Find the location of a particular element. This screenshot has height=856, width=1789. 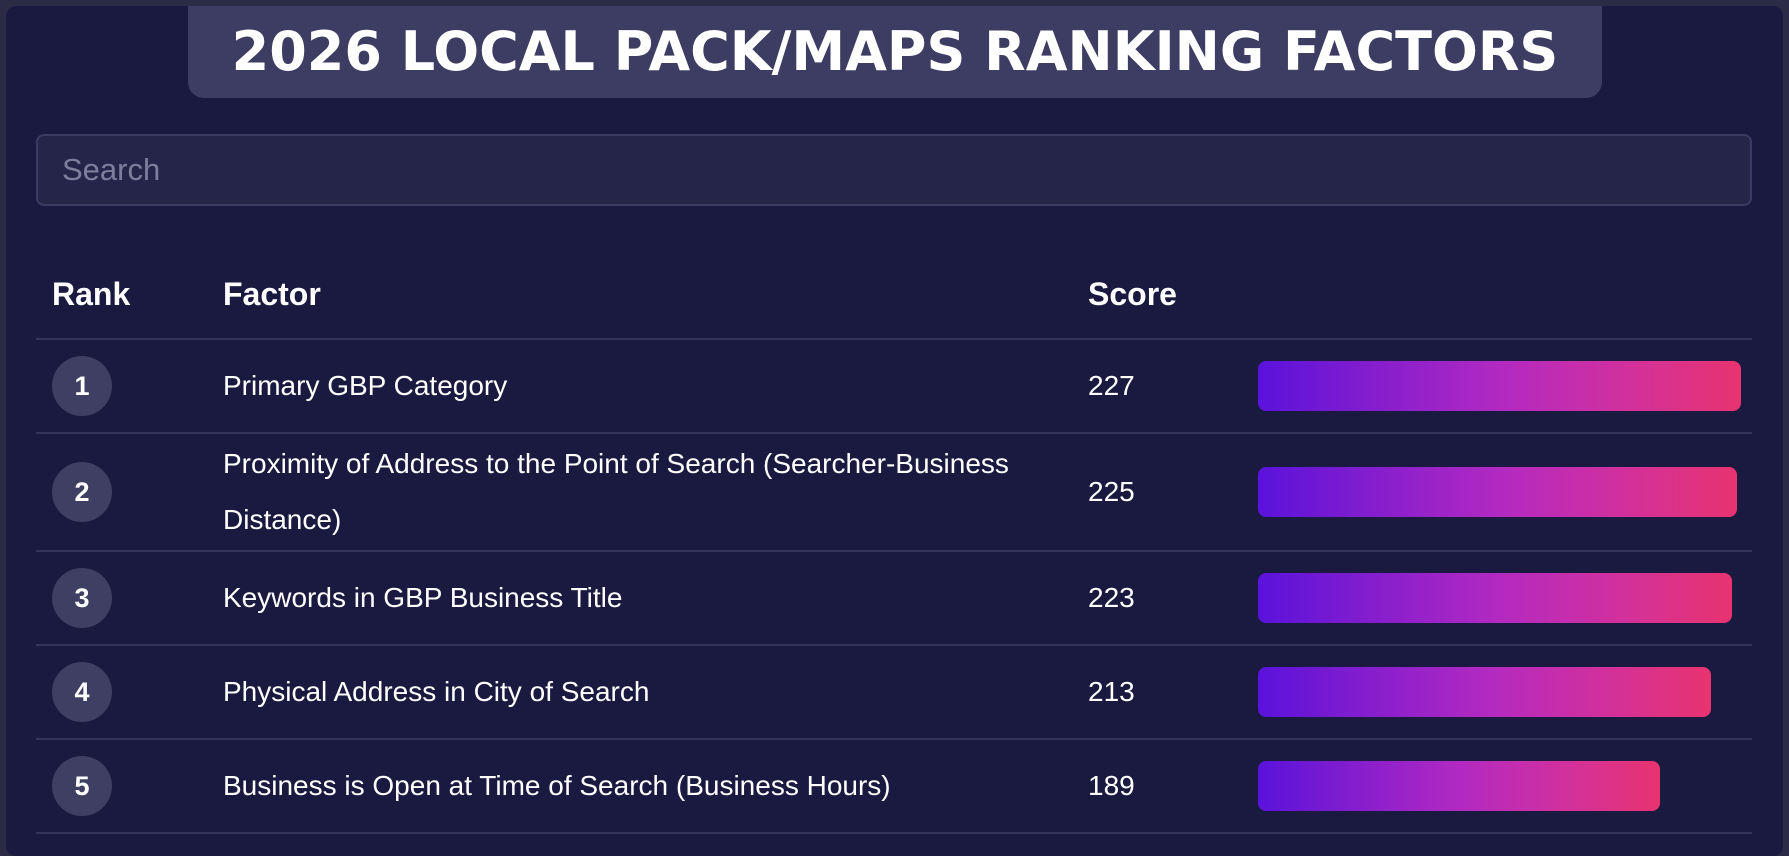

table-row: 1 Primary GBP Category 227 is located at coordinates (894, 387).